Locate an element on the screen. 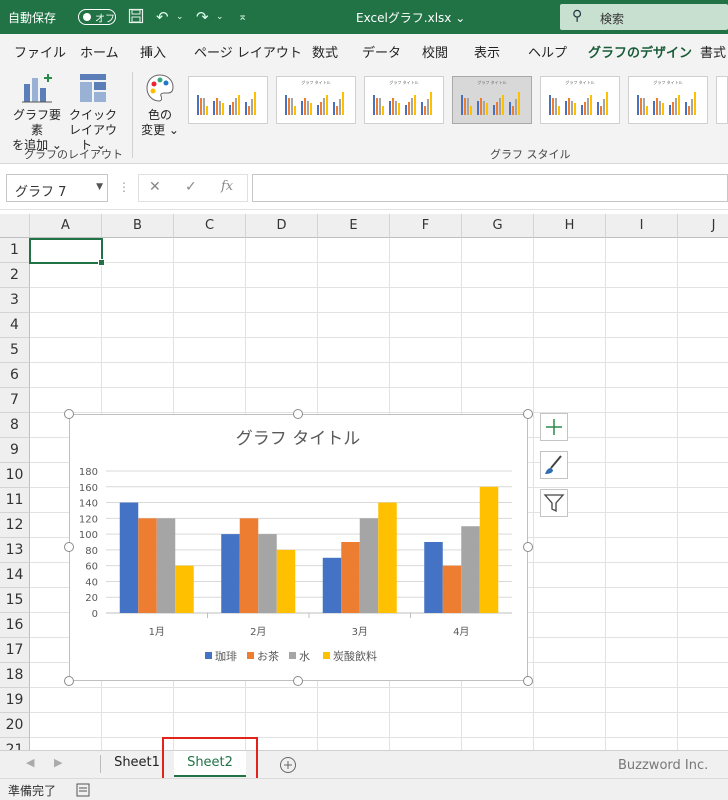  select-all-corner is located at coordinates (15, 226).